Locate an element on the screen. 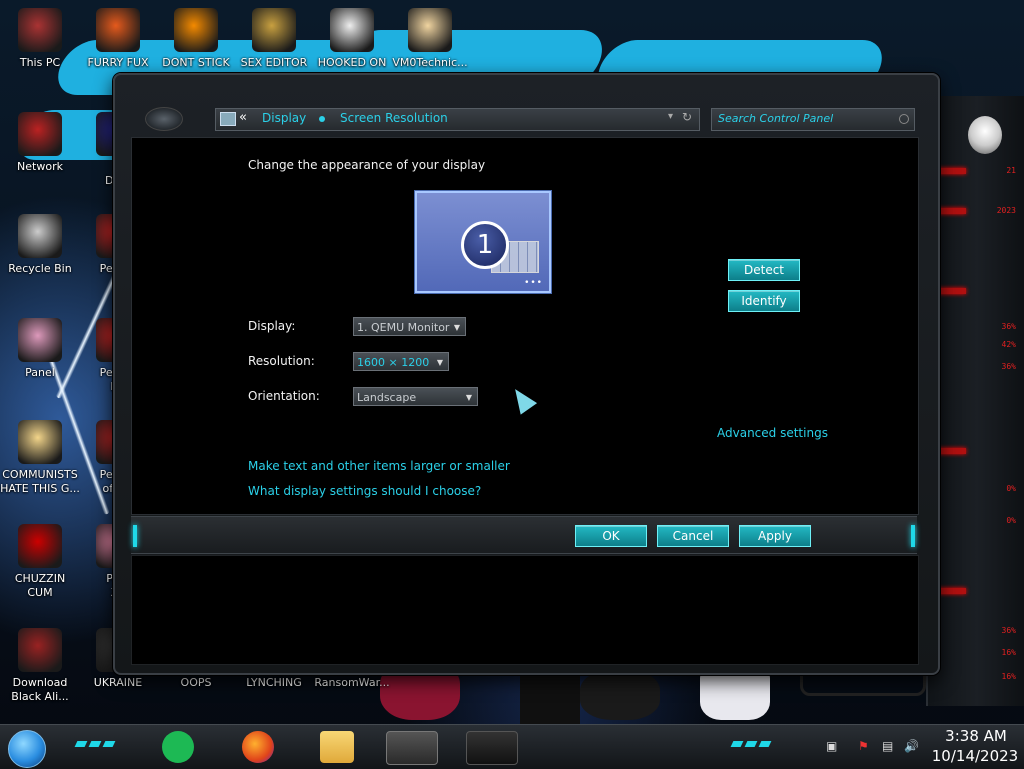 The image size is (1024, 769). gadget-readout: 2023 is located at coordinates (1006, 210).